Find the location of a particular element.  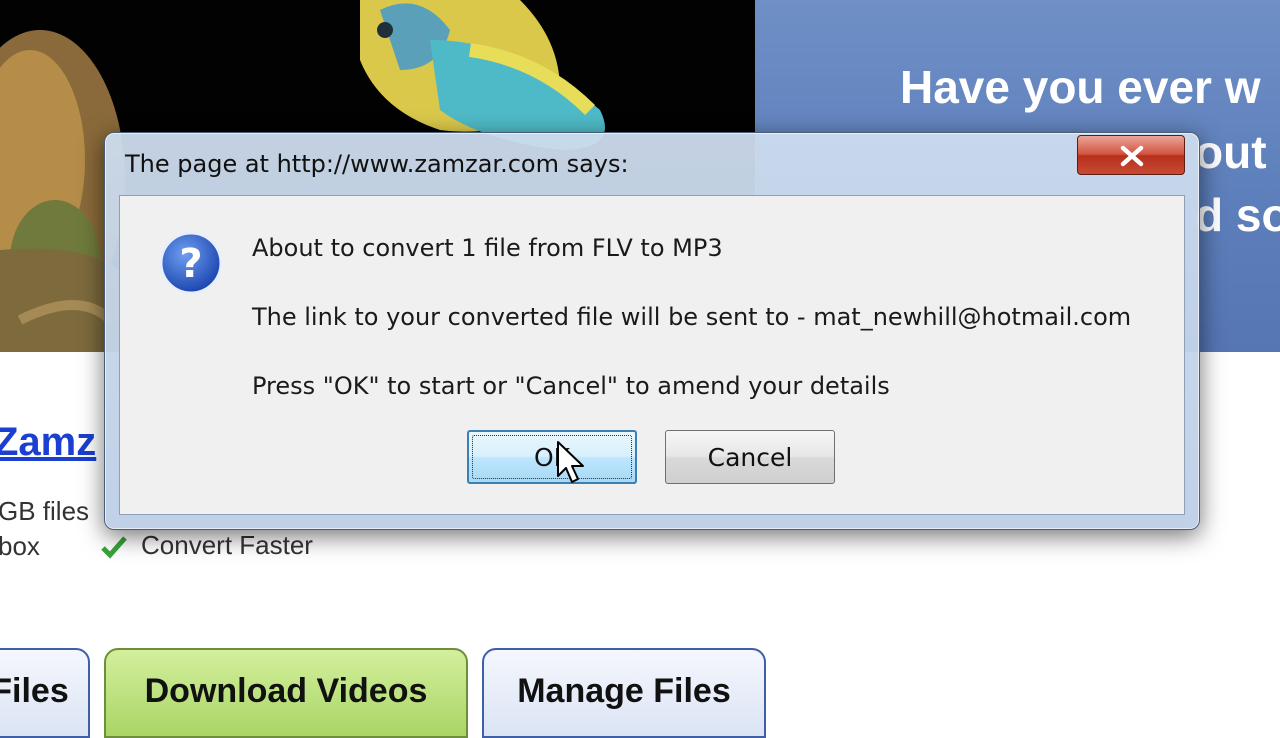

tab-files: Files is located at coordinates (45, 693).